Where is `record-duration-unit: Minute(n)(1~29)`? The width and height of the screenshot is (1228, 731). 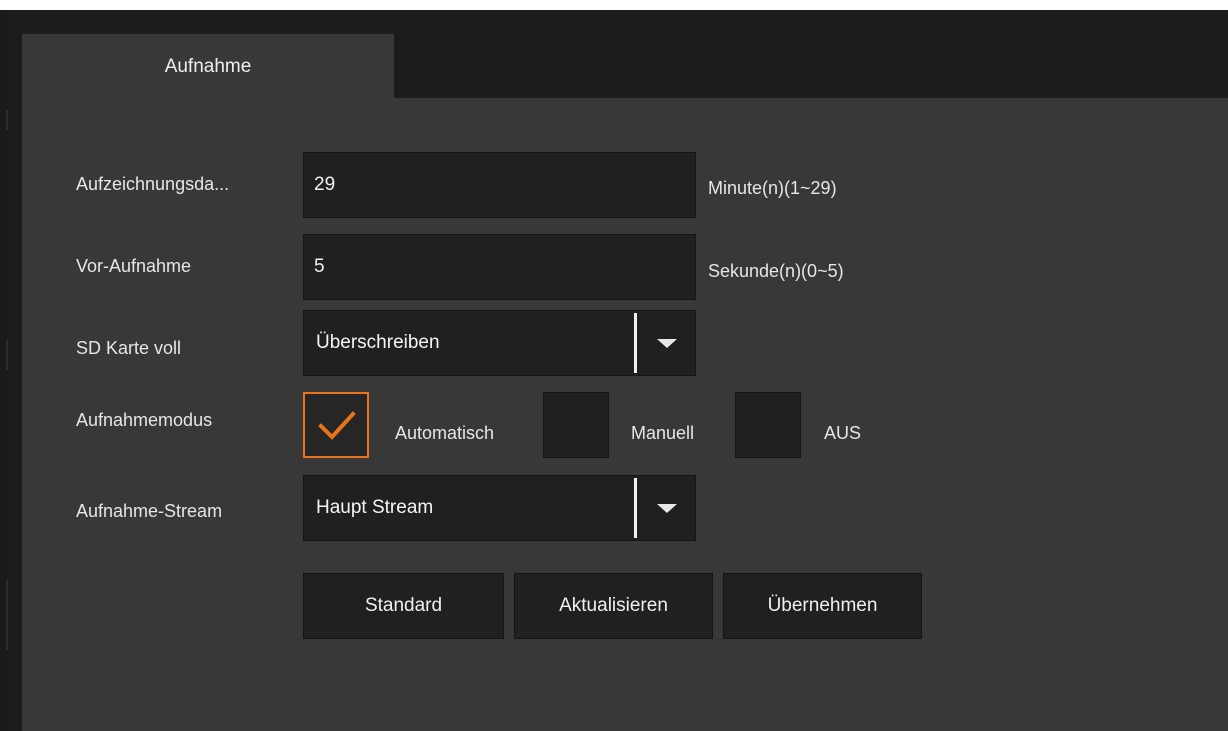
record-duration-unit: Minute(n)(1~29) is located at coordinates (772, 188).